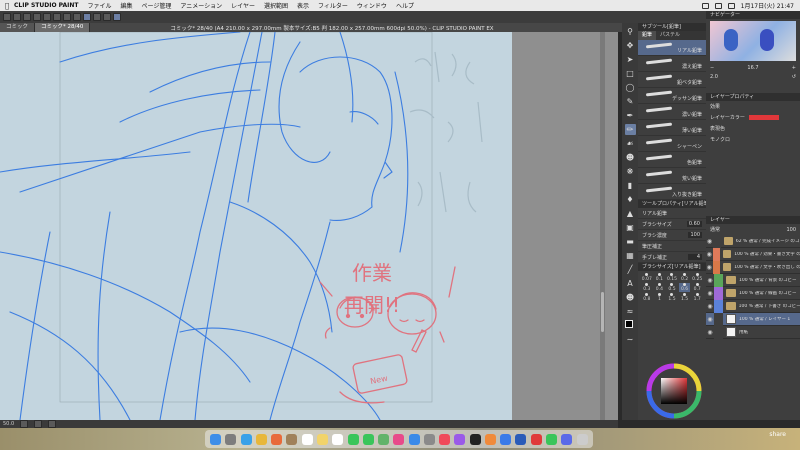 The width and height of the screenshot is (800, 450). Describe the element at coordinates (753, 306) in the screenshot. I see `layer-row: ◉ 100 % 通常 / 下書き のコピー` at that location.